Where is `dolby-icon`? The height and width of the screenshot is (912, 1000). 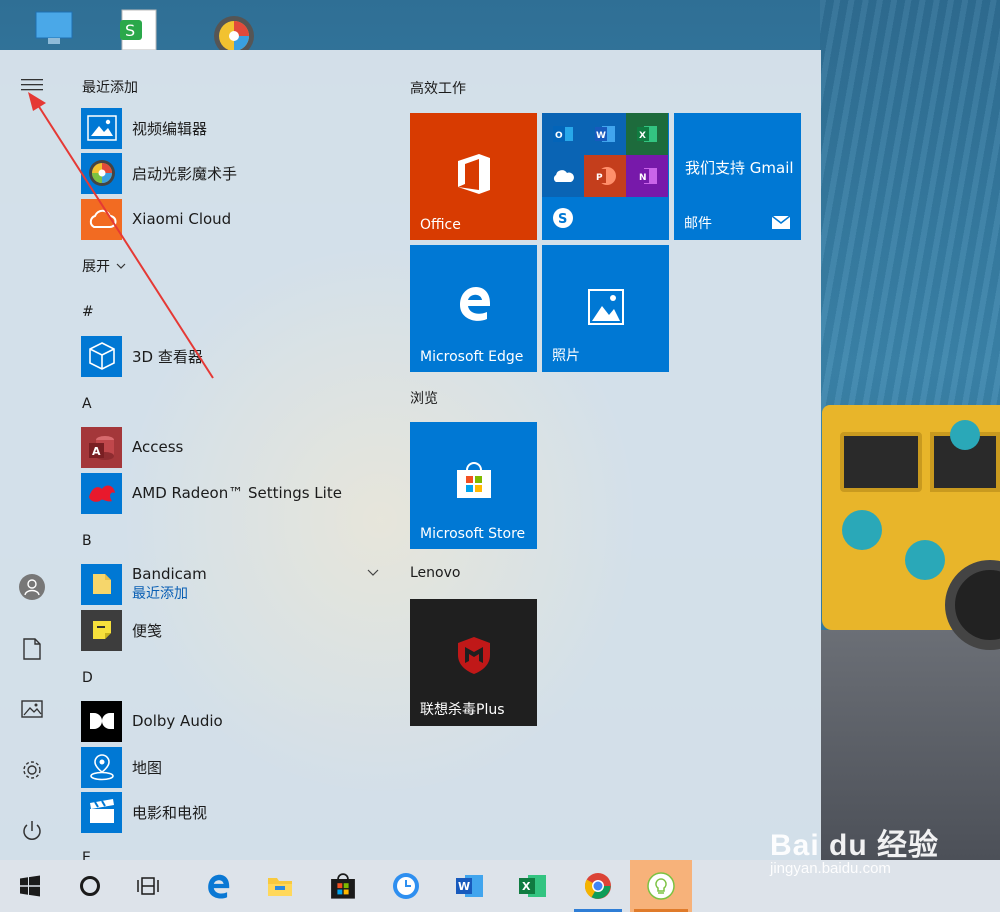
dolby-icon is located at coordinates (101, 721).